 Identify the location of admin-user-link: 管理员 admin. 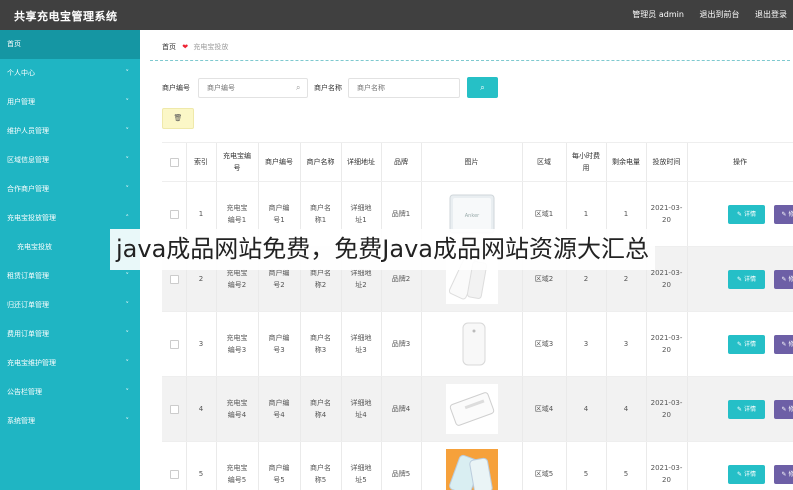
(658, 14).